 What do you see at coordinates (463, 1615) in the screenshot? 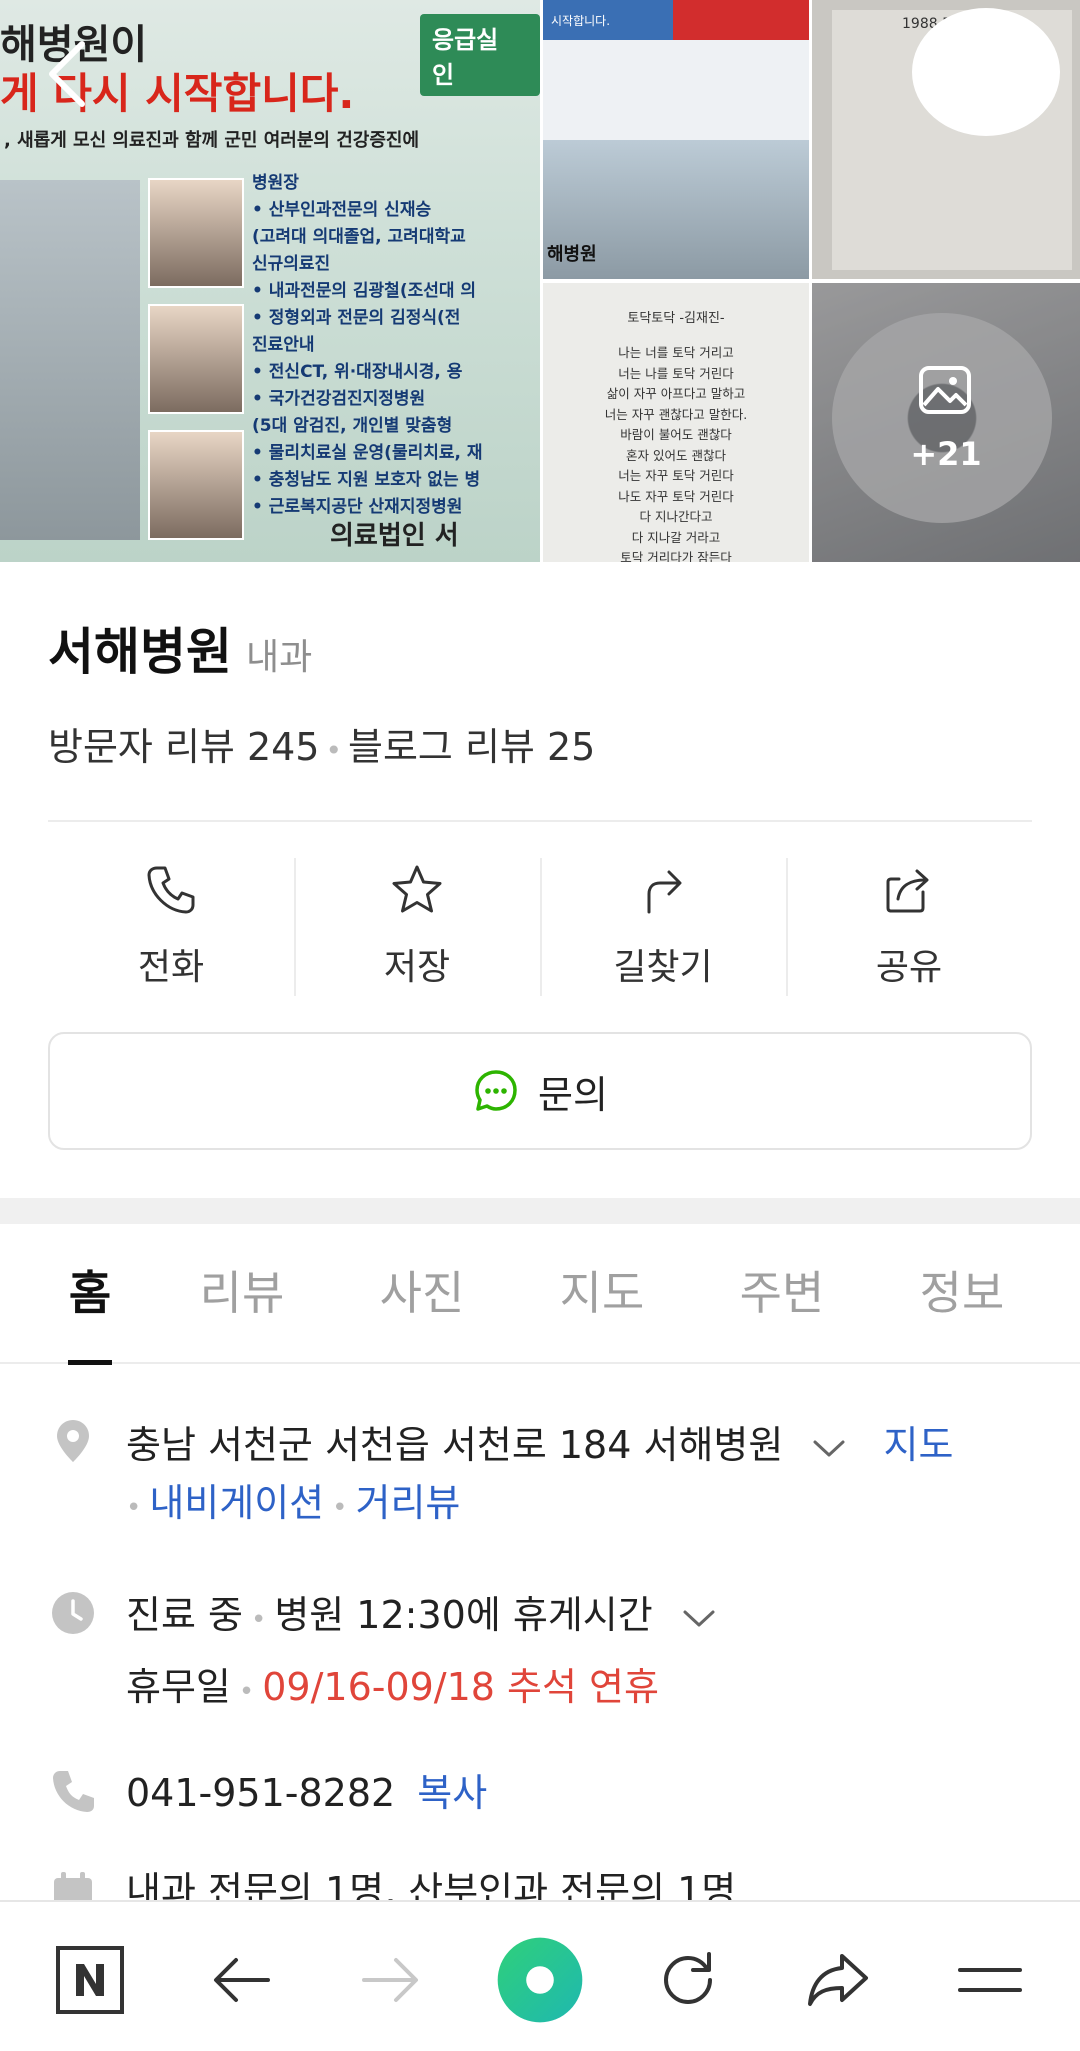
I see `hours-note: 병원 12:30에 휴게시간` at bounding box center [463, 1615].